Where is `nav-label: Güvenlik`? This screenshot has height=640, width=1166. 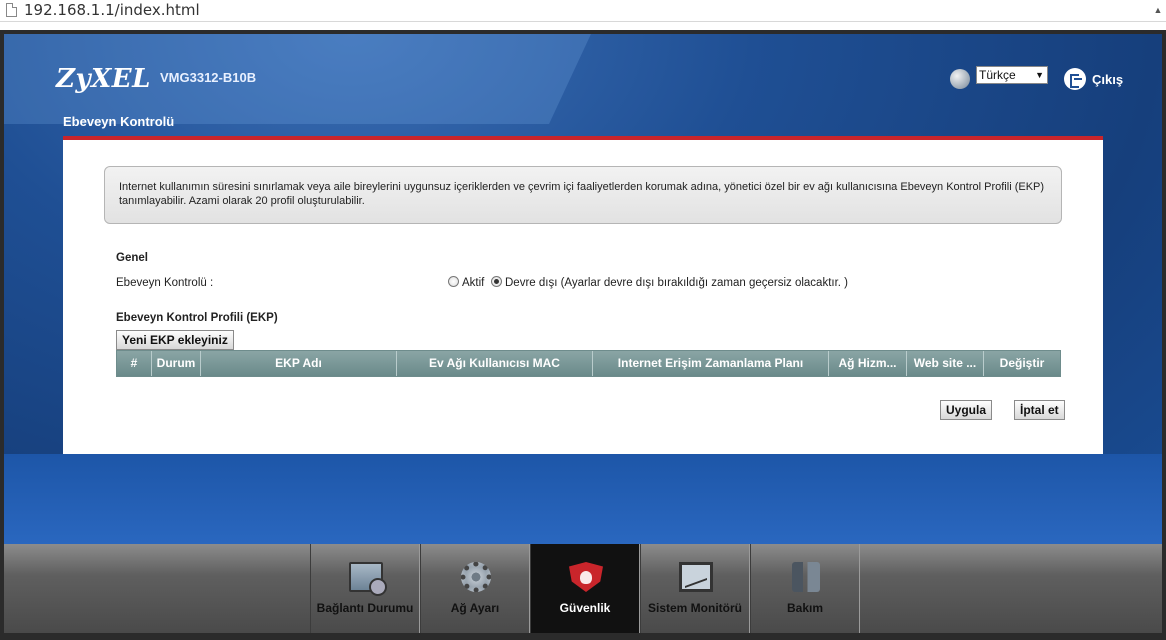
nav-label: Güvenlik is located at coordinates (585, 608).